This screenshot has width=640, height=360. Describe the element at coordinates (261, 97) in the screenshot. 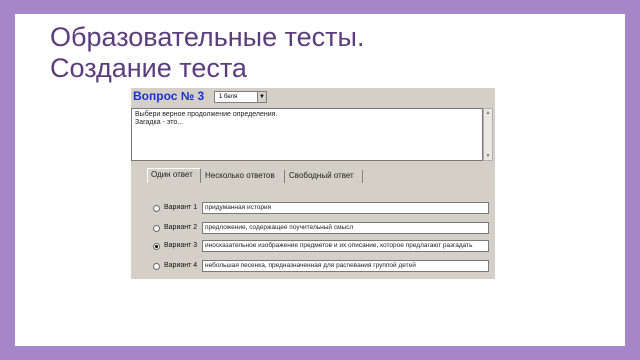

I see `chevron-down-icon: ▼` at that location.